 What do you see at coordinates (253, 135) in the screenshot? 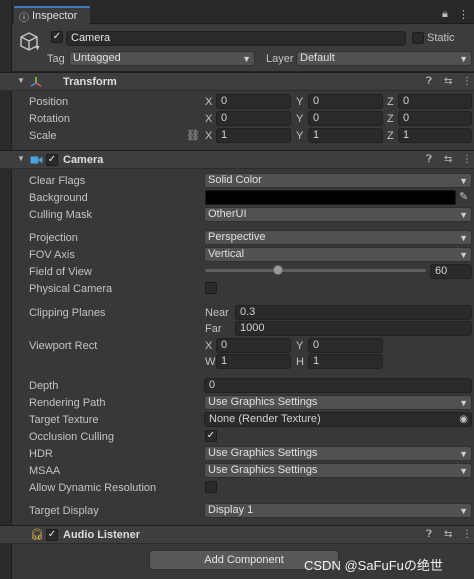
I see `scale-x-field: 1` at bounding box center [253, 135].